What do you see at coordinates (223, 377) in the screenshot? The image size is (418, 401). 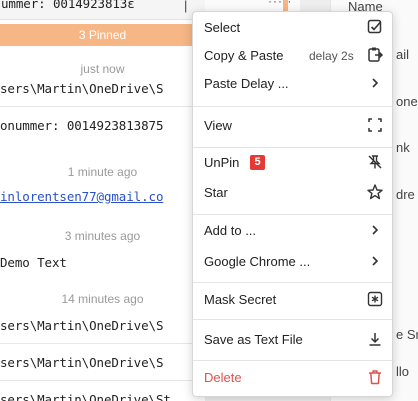 I see `menu-item-label: Delete` at bounding box center [223, 377].